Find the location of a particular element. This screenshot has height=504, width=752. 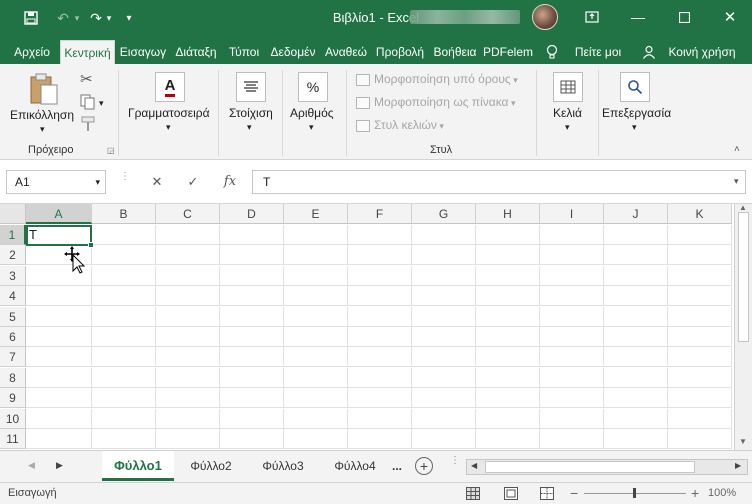

cell-j5 is located at coordinates (636, 316).